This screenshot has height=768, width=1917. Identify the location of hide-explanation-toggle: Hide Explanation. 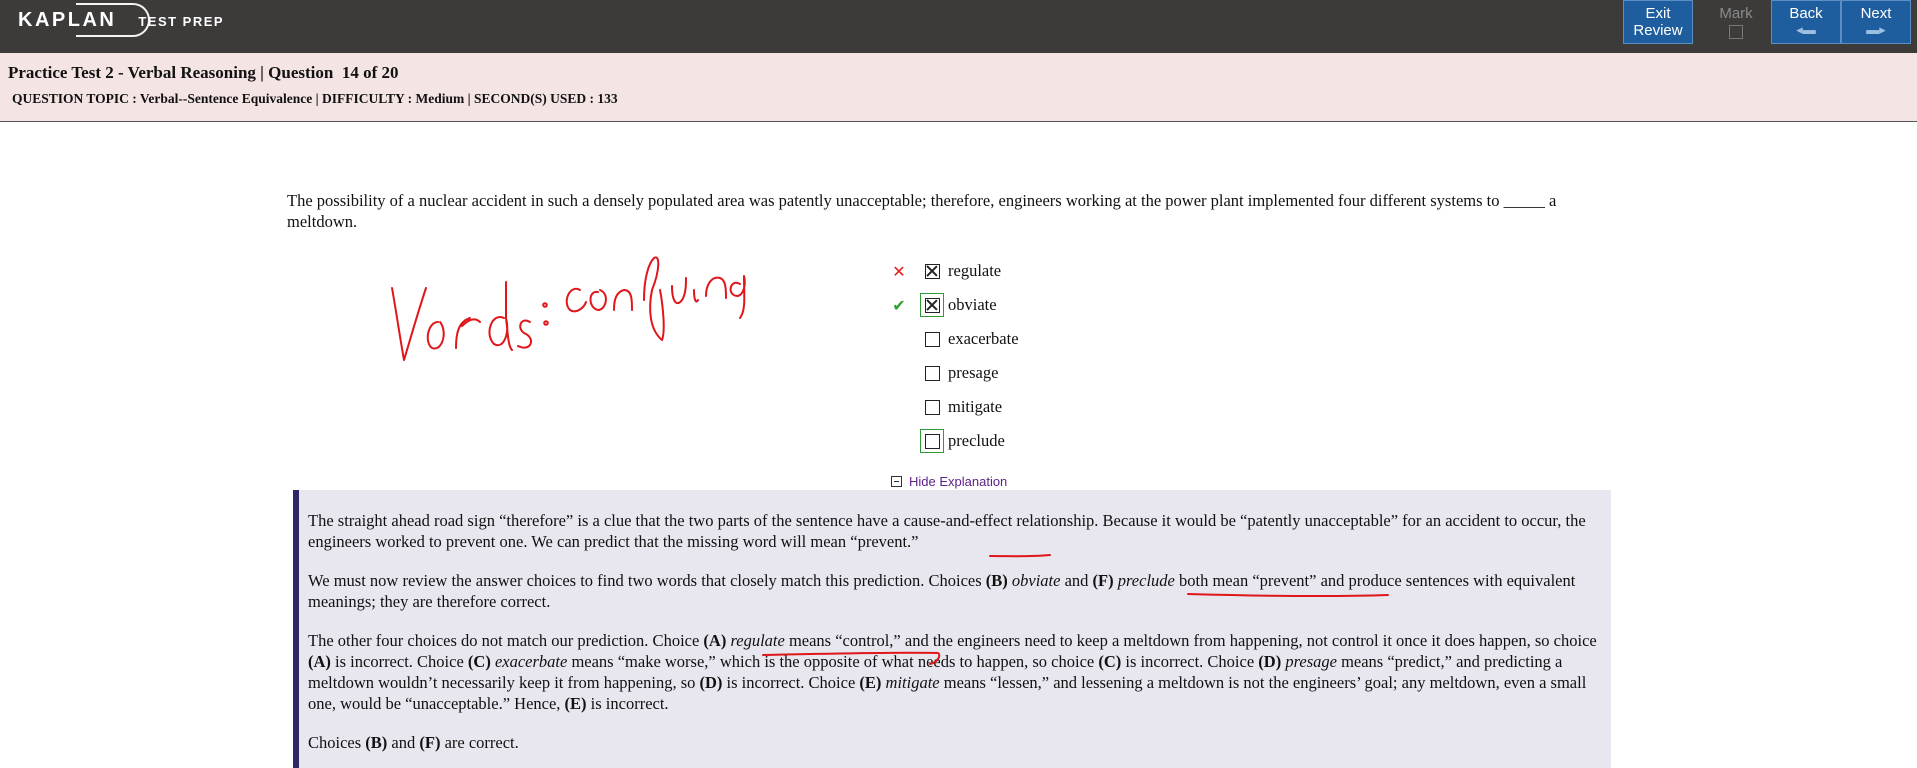
(949, 481).